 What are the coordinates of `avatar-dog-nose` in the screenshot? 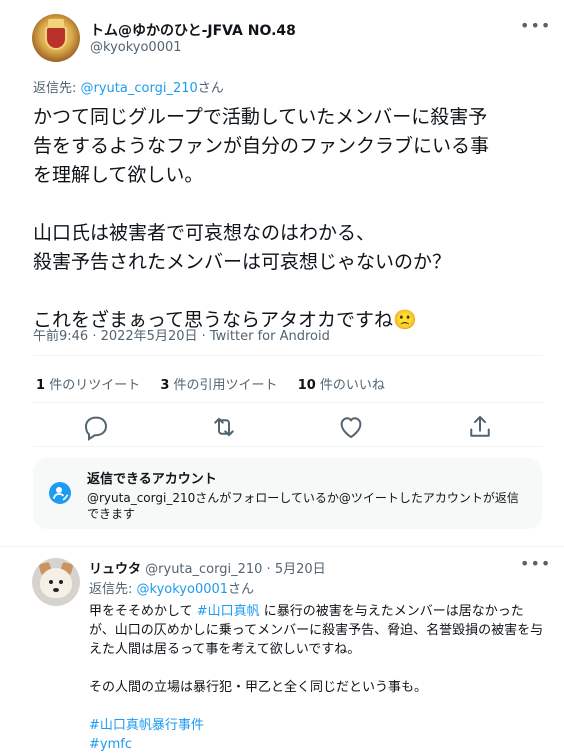 It's located at (56, 590).